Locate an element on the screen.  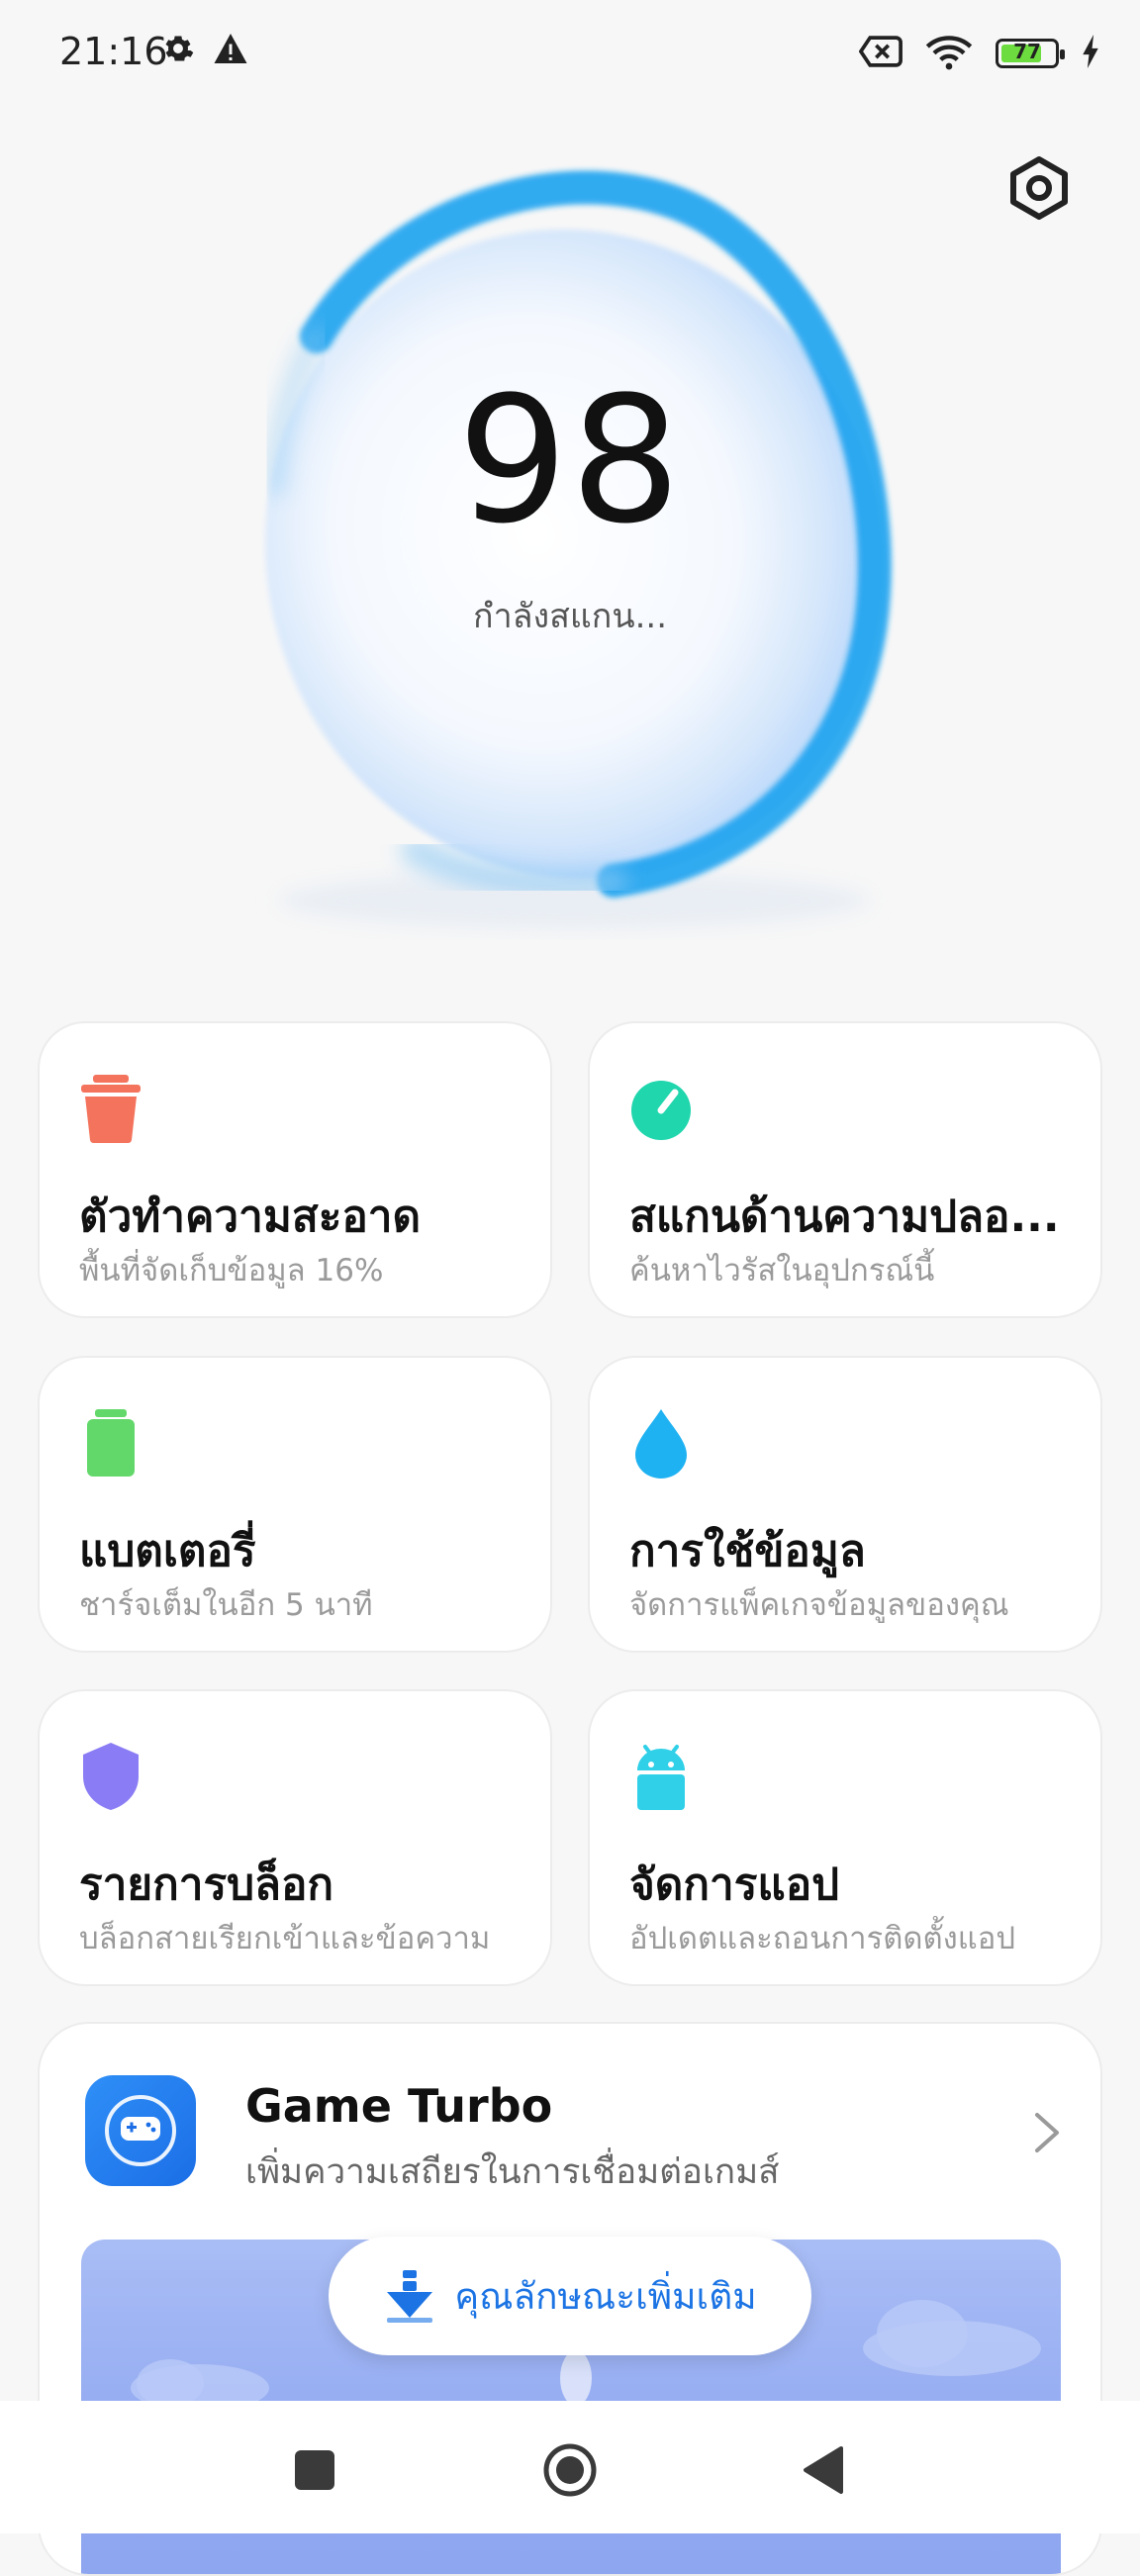
card-subtitle: ค้นหาไวรัสในอุปกรณ์นี้ is located at coordinates (782, 1270).